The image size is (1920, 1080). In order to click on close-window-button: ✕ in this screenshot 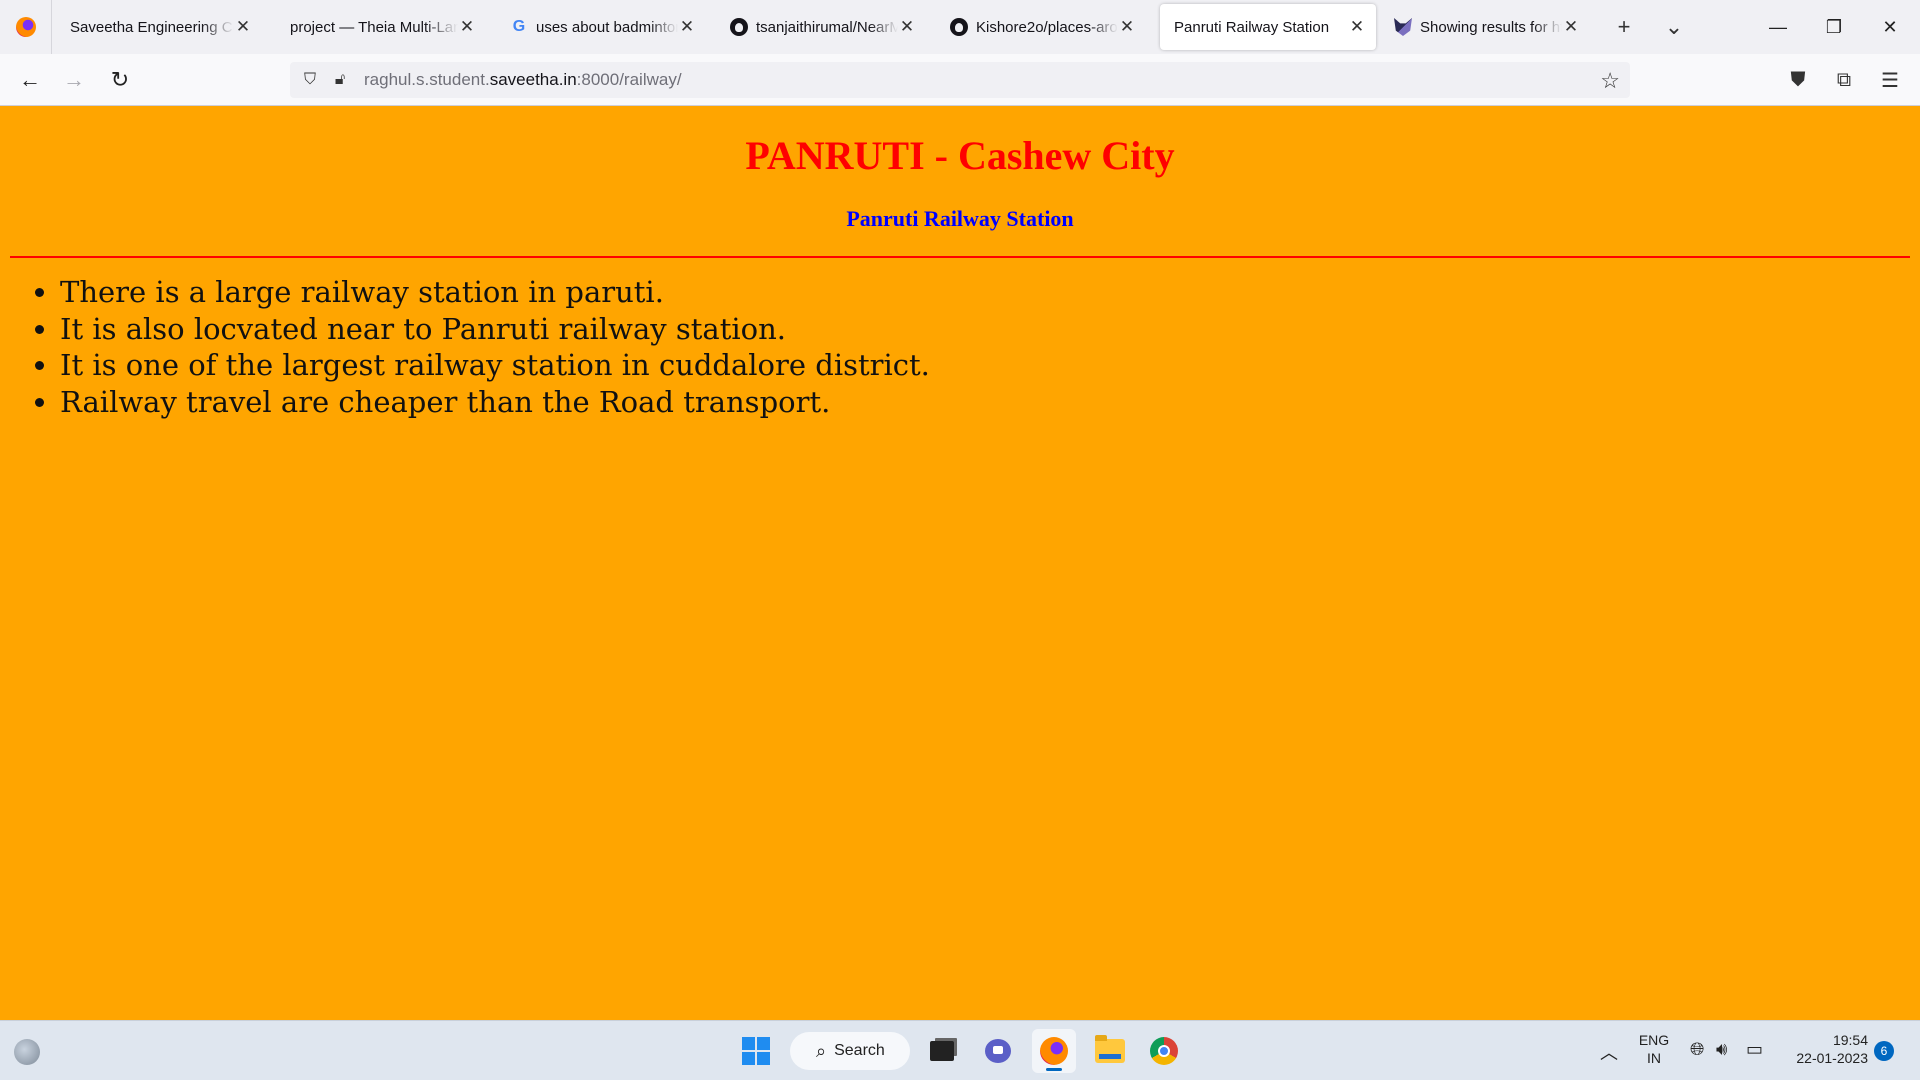, I will do `click(1890, 27)`.